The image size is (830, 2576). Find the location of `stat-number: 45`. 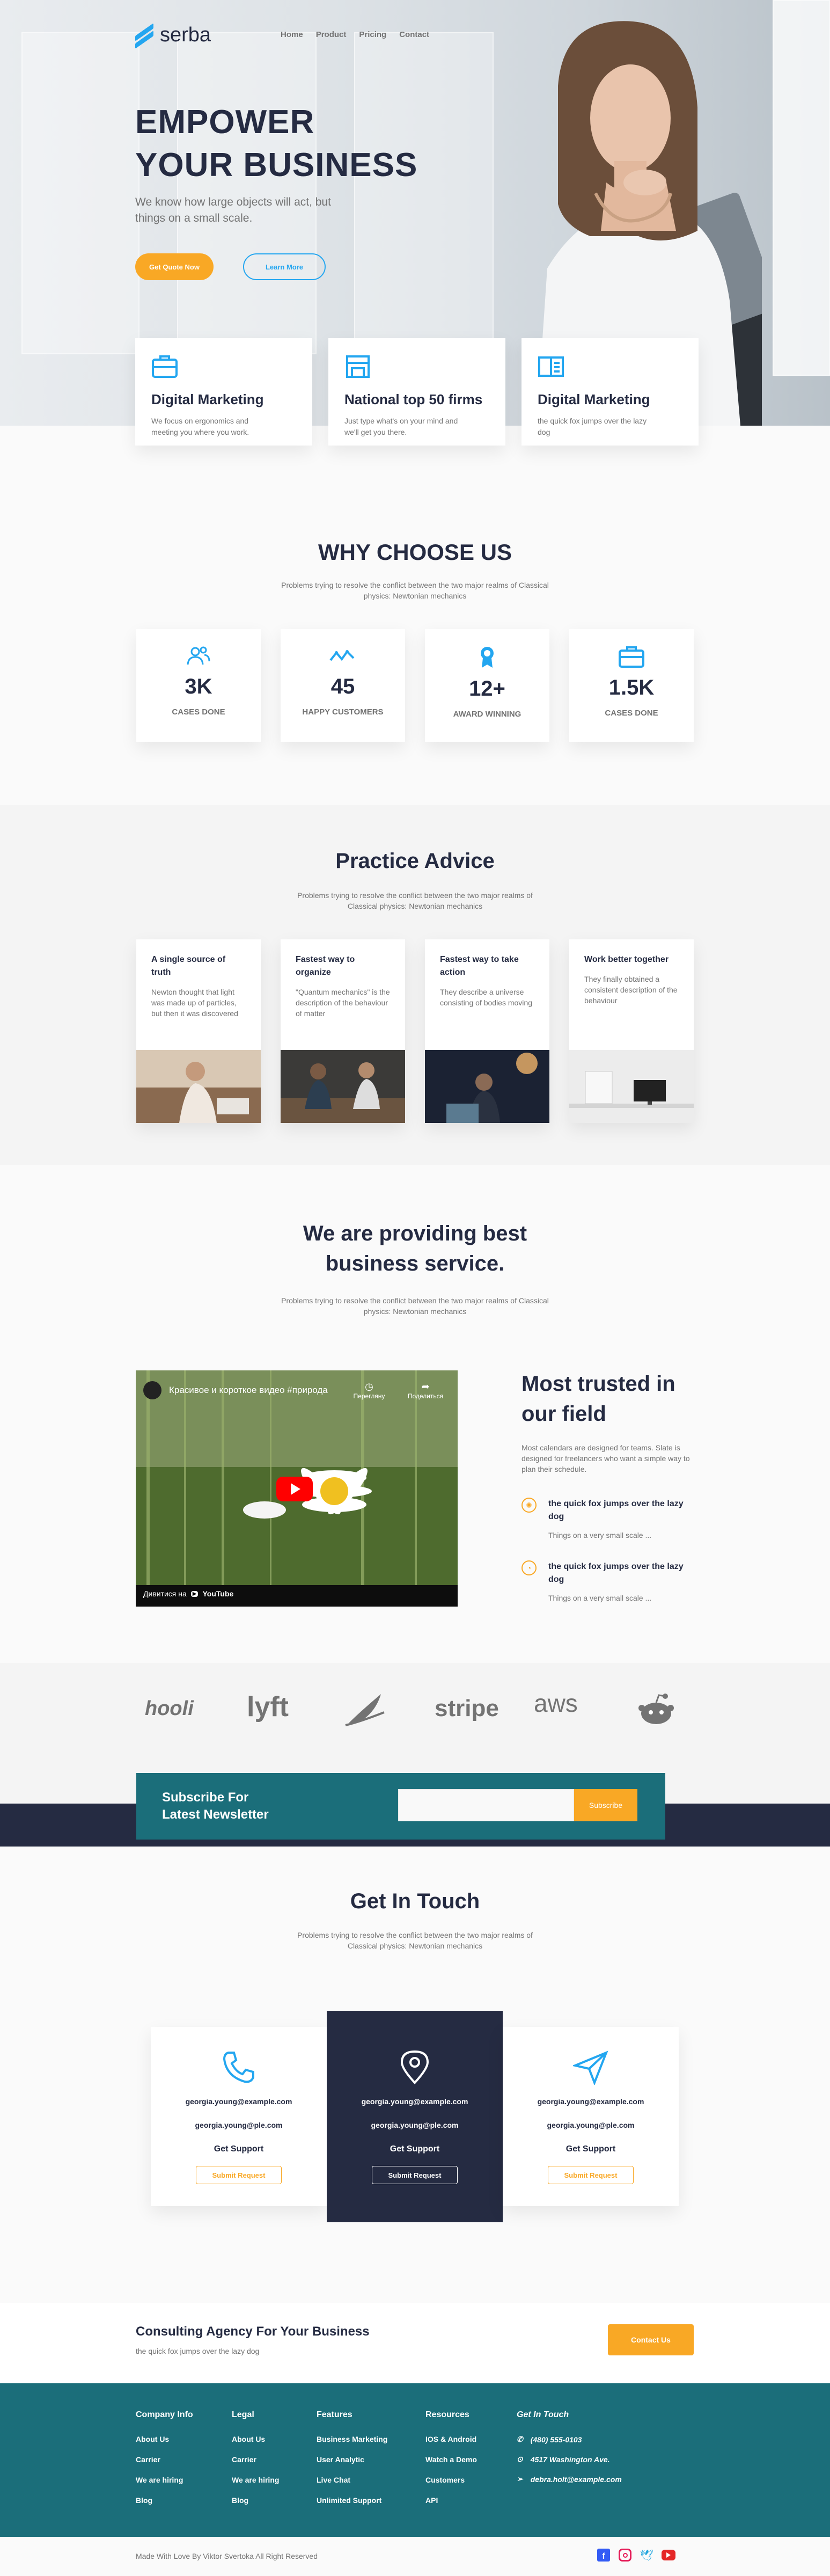

stat-number: 45 is located at coordinates (342, 686).